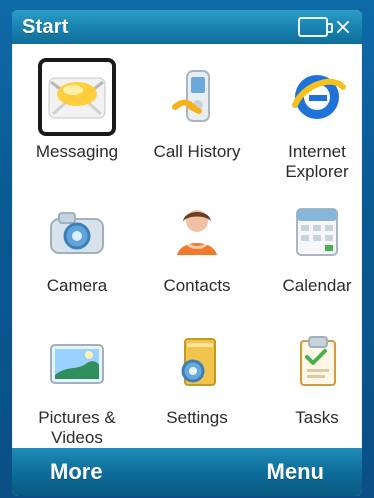 This screenshot has width=374, height=498. I want to click on tile-label: Calendar, so click(317, 285).